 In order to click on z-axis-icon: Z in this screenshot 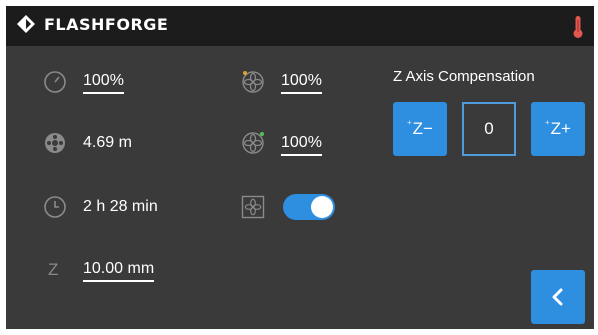, I will do `click(53, 269)`.